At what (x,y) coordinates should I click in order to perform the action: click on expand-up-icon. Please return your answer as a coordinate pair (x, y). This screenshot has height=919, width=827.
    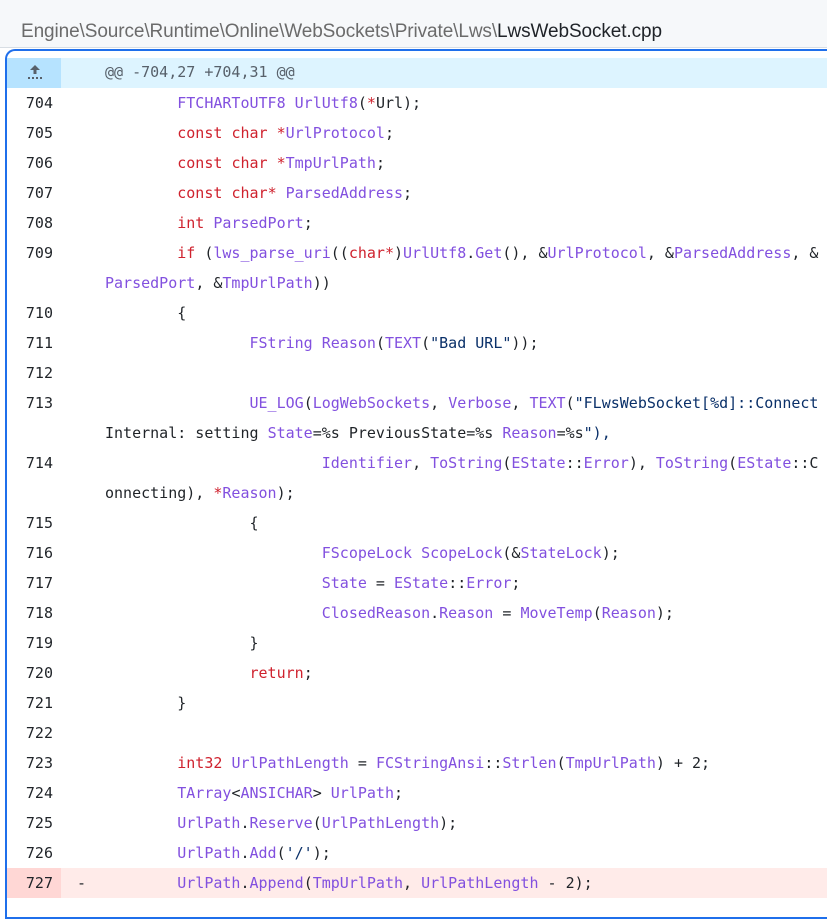
    Looking at the image, I should click on (35, 72).